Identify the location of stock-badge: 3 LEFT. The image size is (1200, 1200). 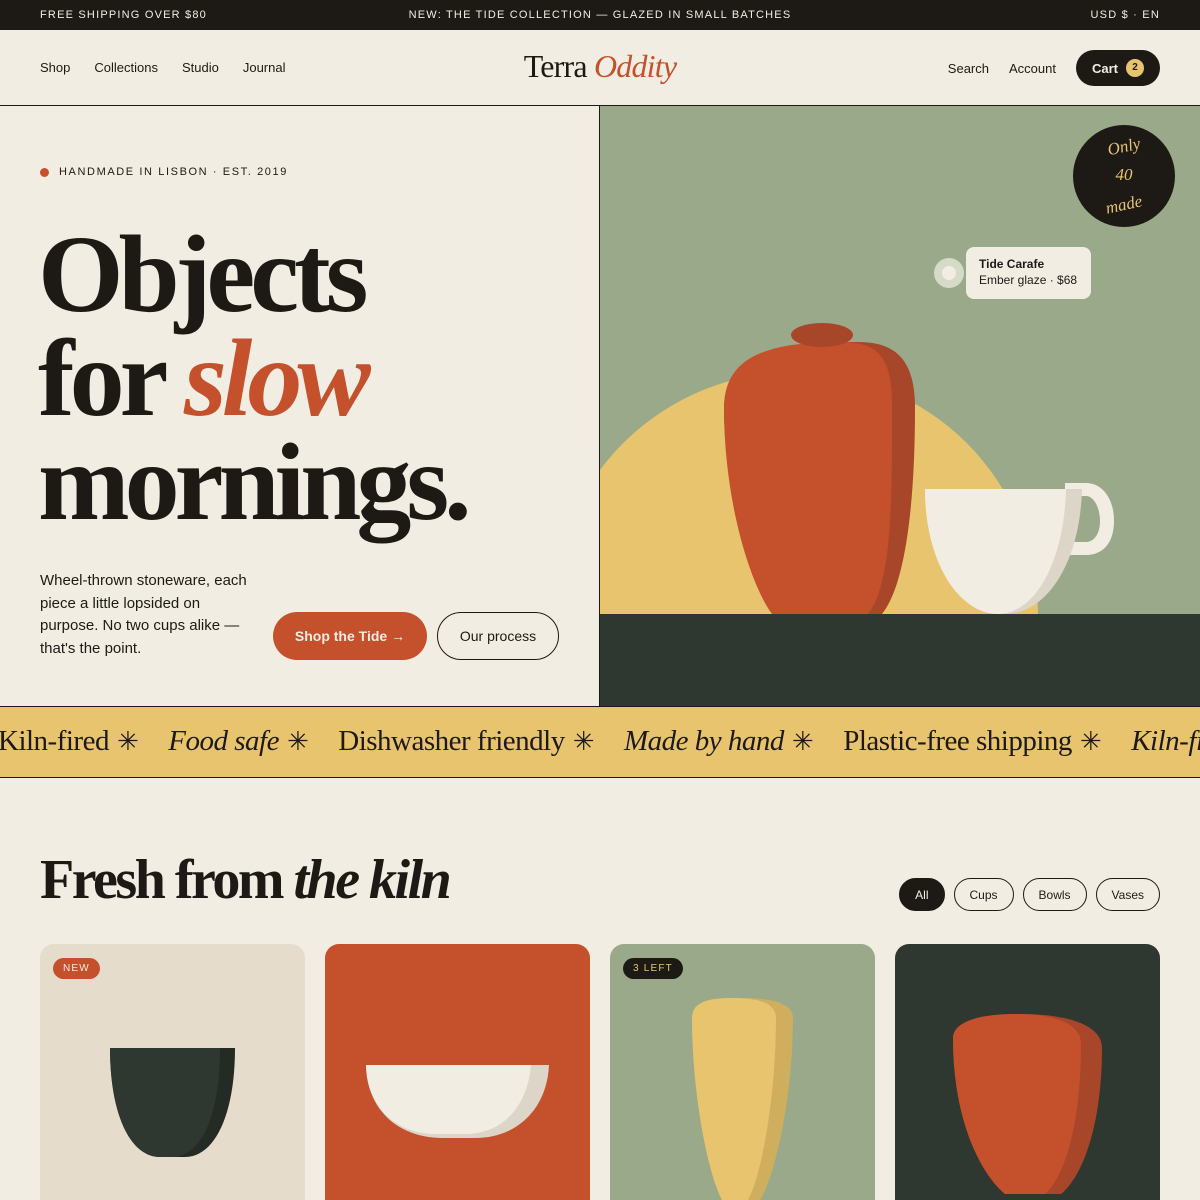
(653, 968).